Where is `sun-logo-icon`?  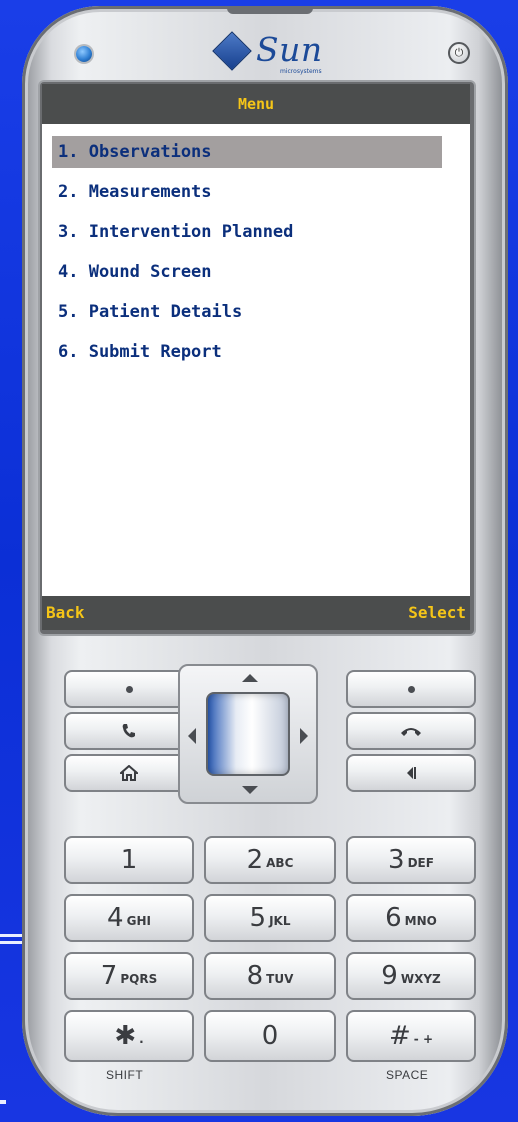
sun-logo-icon is located at coordinates (232, 51).